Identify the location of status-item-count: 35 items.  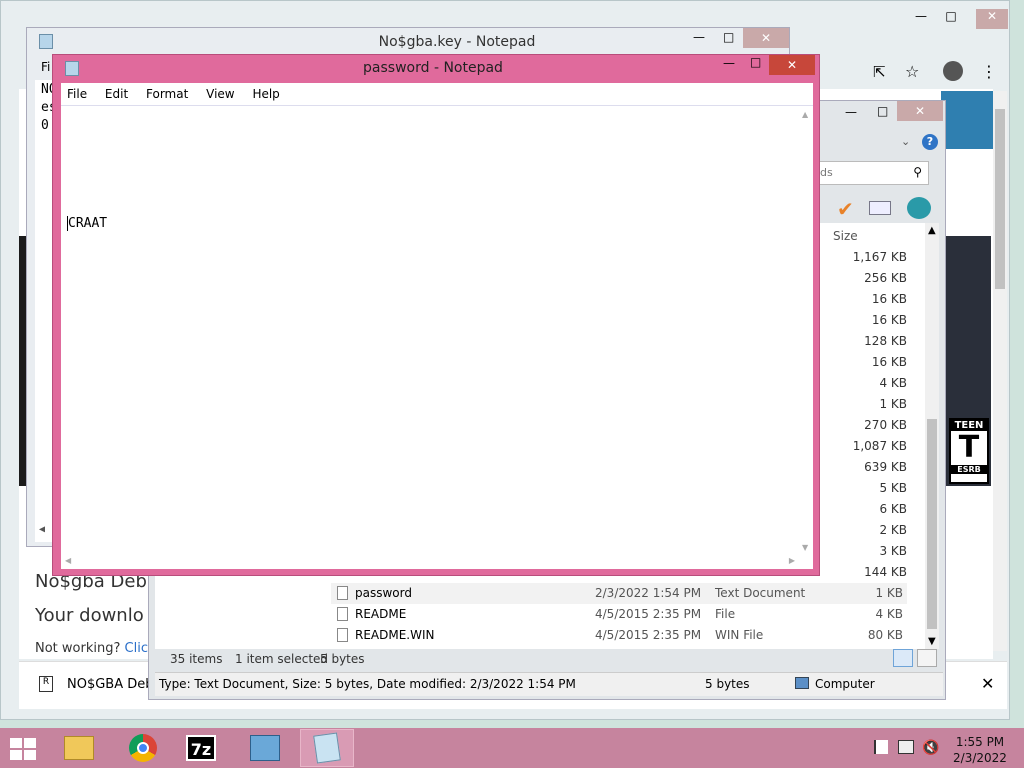
(196, 659).